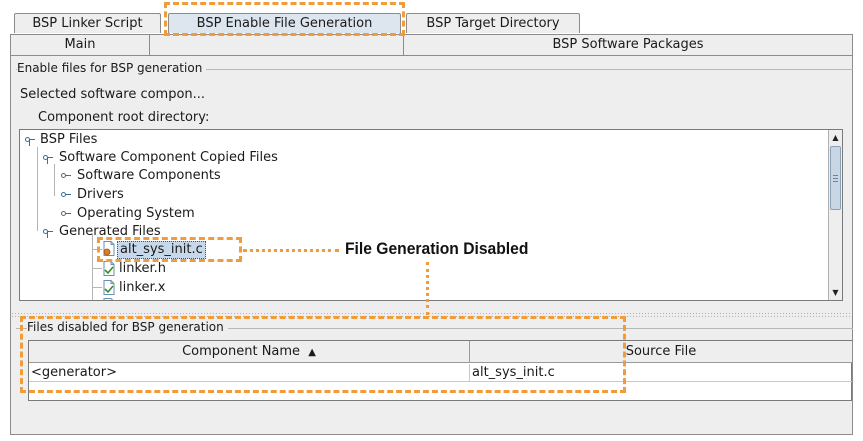 The image size is (863, 441). What do you see at coordinates (168, 158) in the screenshot?
I see `tree-node-copied-files: Software Component Copied Files` at bounding box center [168, 158].